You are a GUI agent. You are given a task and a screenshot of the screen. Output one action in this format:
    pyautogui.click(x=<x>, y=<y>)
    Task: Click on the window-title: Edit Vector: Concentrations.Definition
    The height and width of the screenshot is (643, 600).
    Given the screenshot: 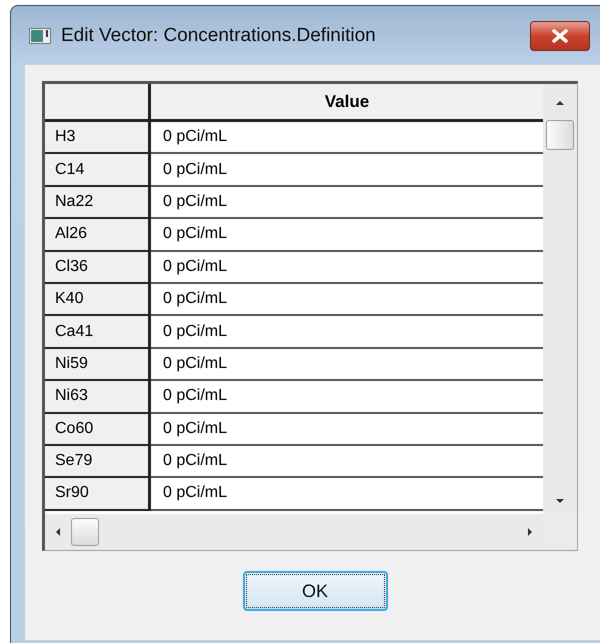 What is the action you would take?
    pyautogui.click(x=219, y=35)
    